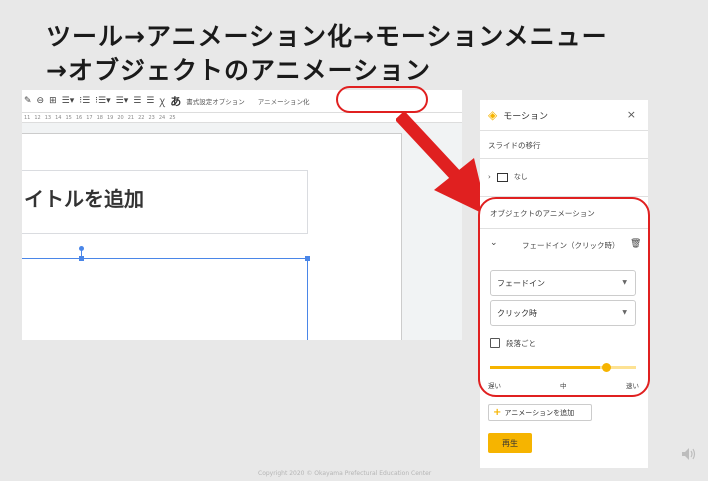 The height and width of the screenshot is (481, 708). Describe the element at coordinates (327, 36) in the screenshot. I see `heading-line-1: ツール→アニメーション化→モーションメニュー` at that location.